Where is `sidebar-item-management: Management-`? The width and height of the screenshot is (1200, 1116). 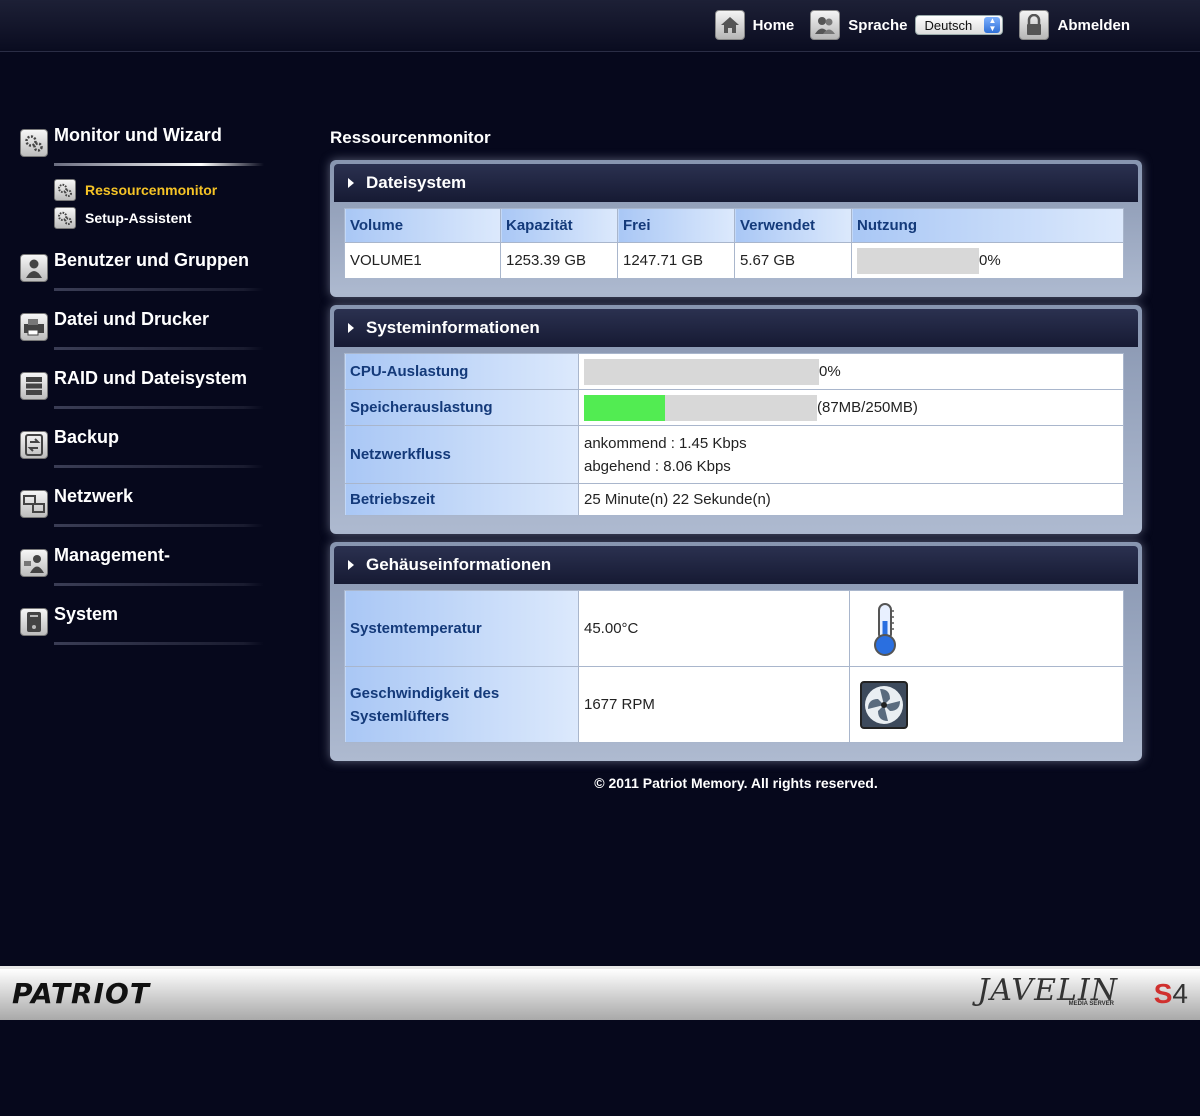
sidebar-item-management: Management- is located at coordinates (150, 561).